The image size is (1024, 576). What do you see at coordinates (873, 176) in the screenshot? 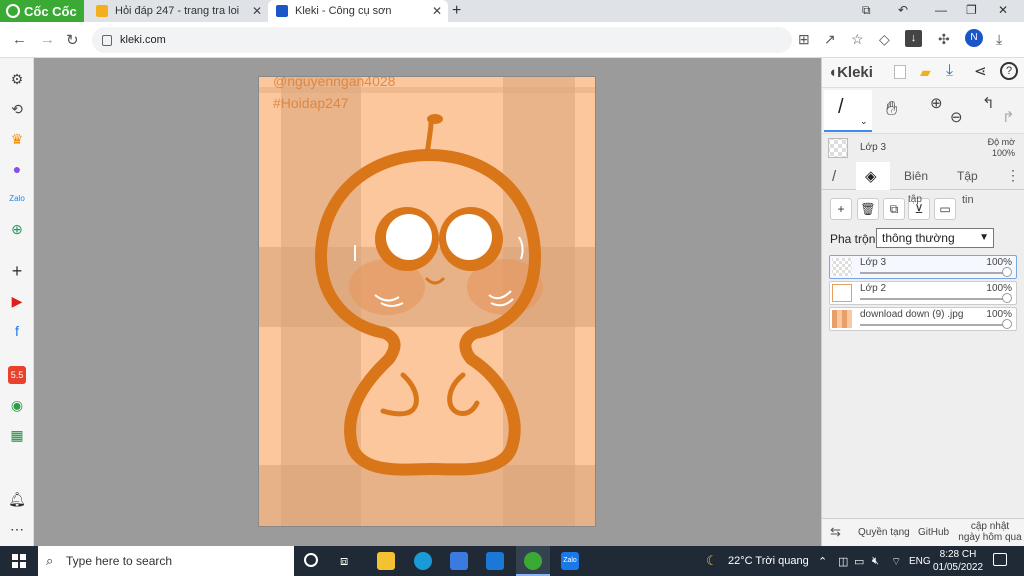
I see `layers-tab: ◈` at bounding box center [873, 176].